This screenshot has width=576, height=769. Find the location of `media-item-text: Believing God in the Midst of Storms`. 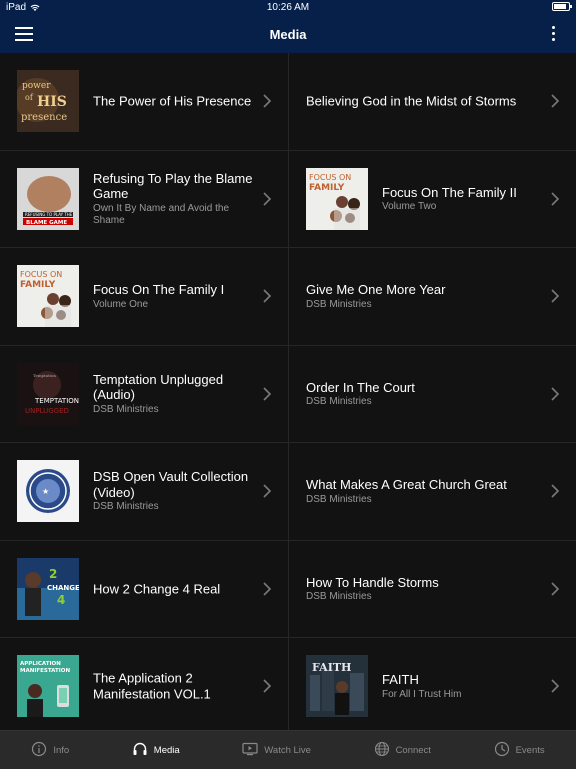

media-item-text: Believing God in the Midst of Storms is located at coordinates (426, 102).